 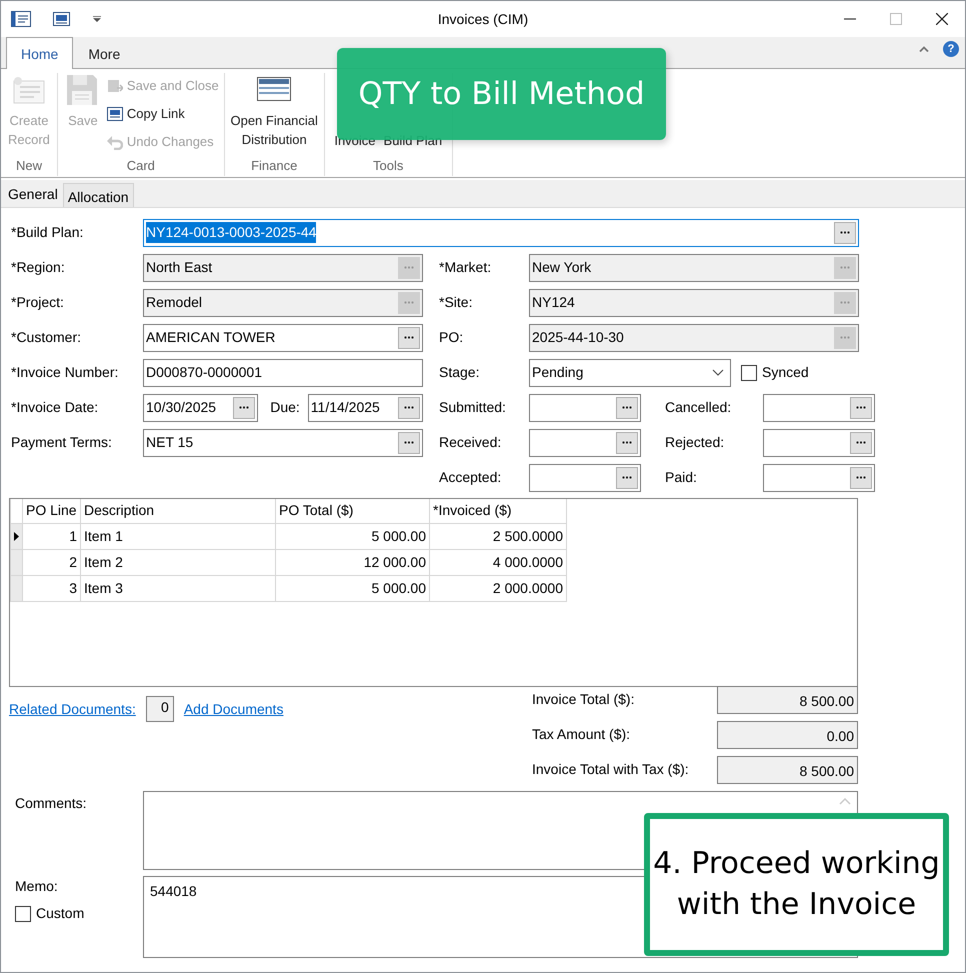 I want to click on document-count: 0, so click(x=160, y=709).